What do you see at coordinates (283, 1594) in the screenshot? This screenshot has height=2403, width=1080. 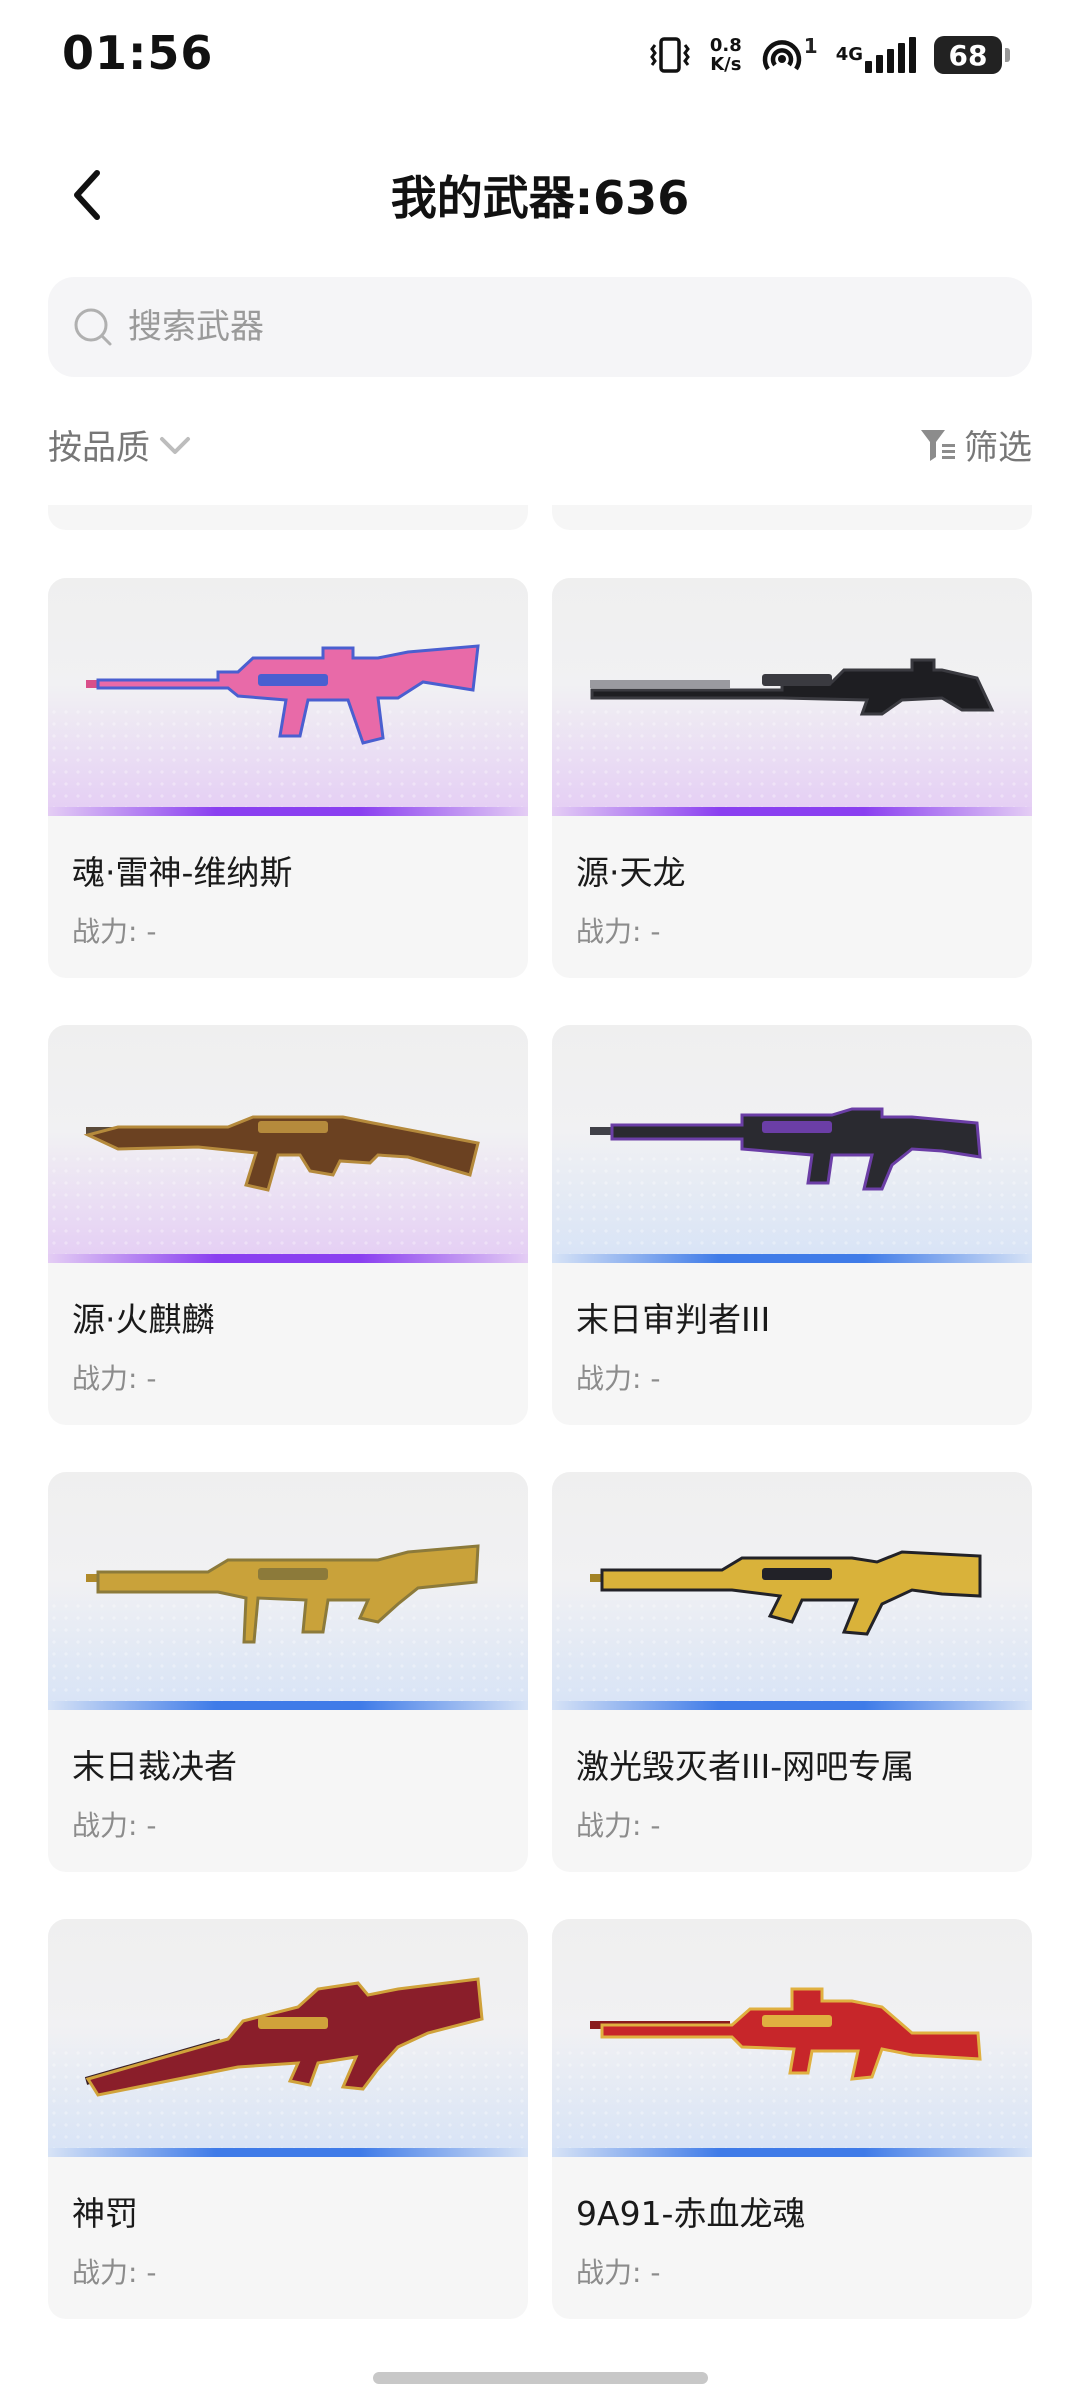 I see `machine-gun-icon` at bounding box center [283, 1594].